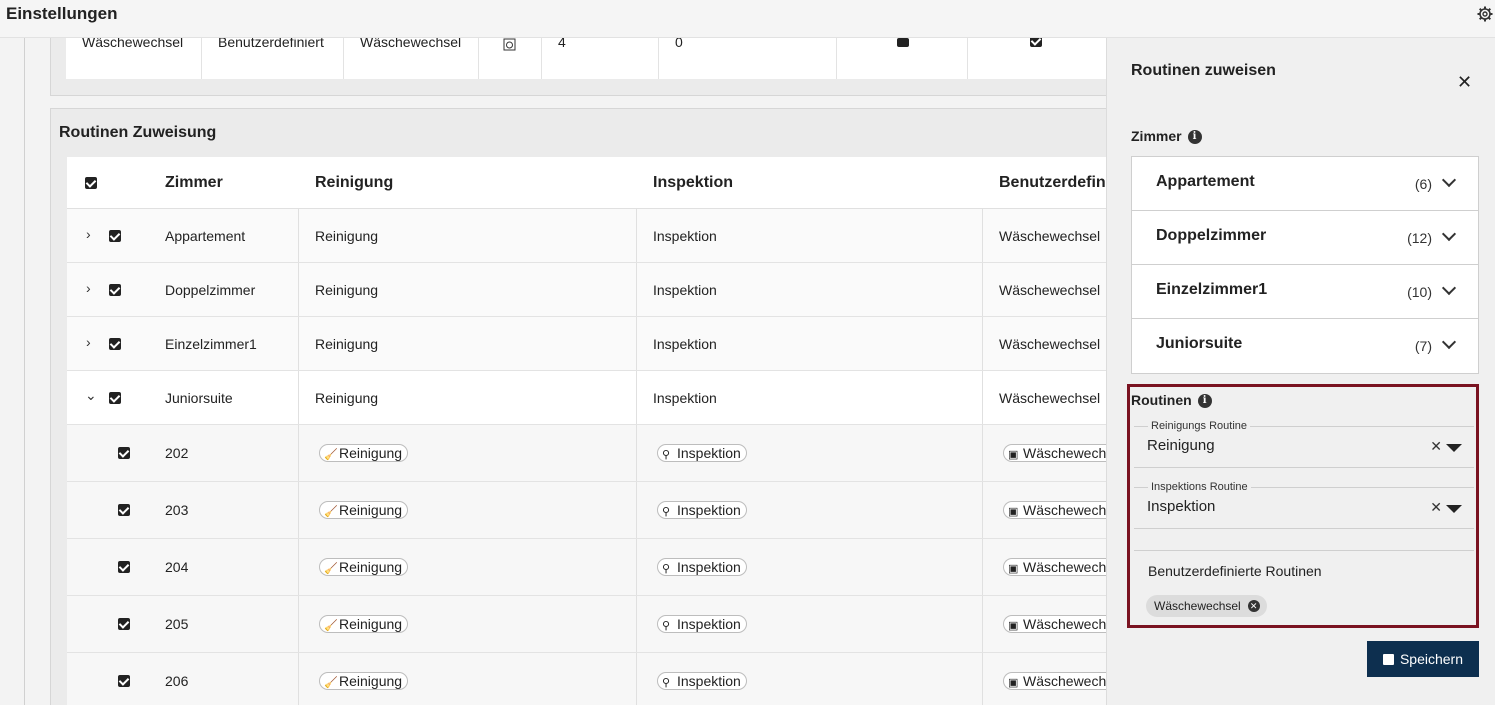 The width and height of the screenshot is (1495, 705). Describe the element at coordinates (1050, 236) in the screenshot. I see `benutzer-cell: Wäschewechsel` at that location.